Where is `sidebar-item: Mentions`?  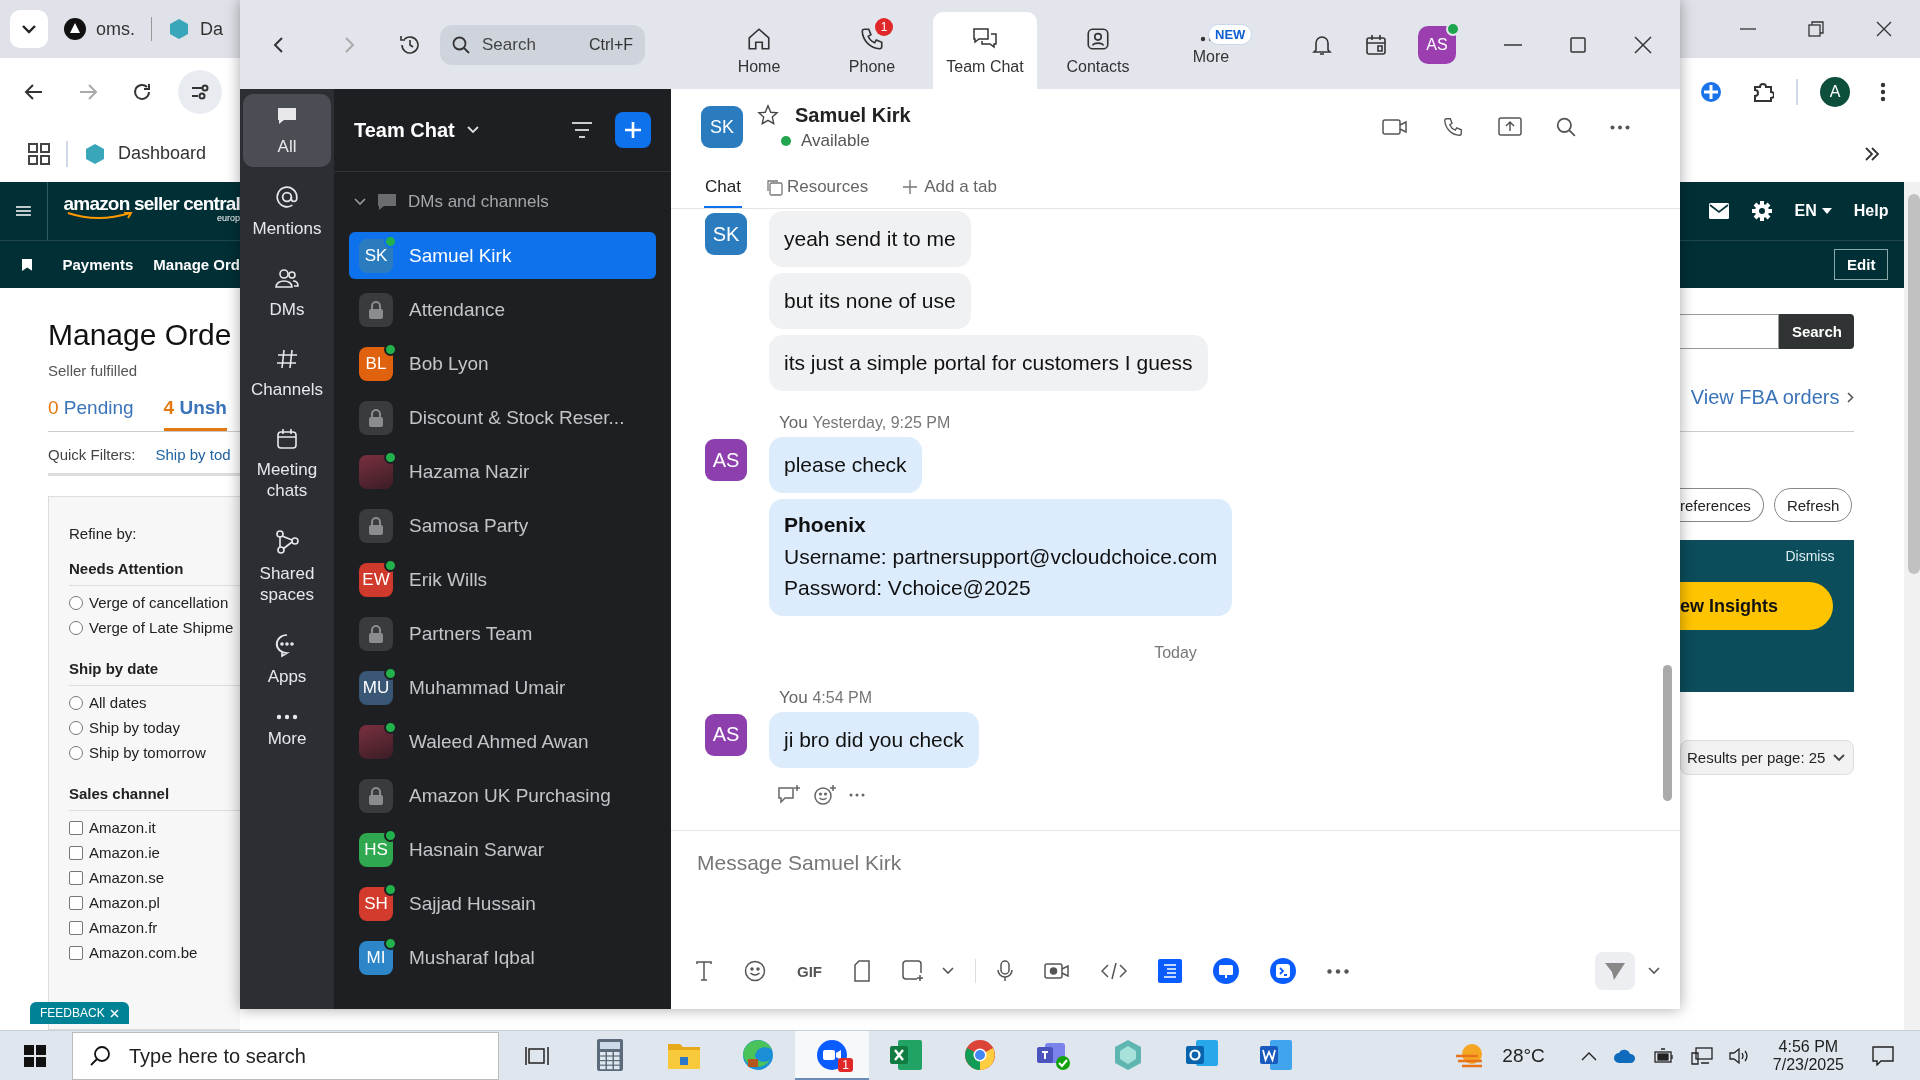 sidebar-item: Mentions is located at coordinates (287, 212).